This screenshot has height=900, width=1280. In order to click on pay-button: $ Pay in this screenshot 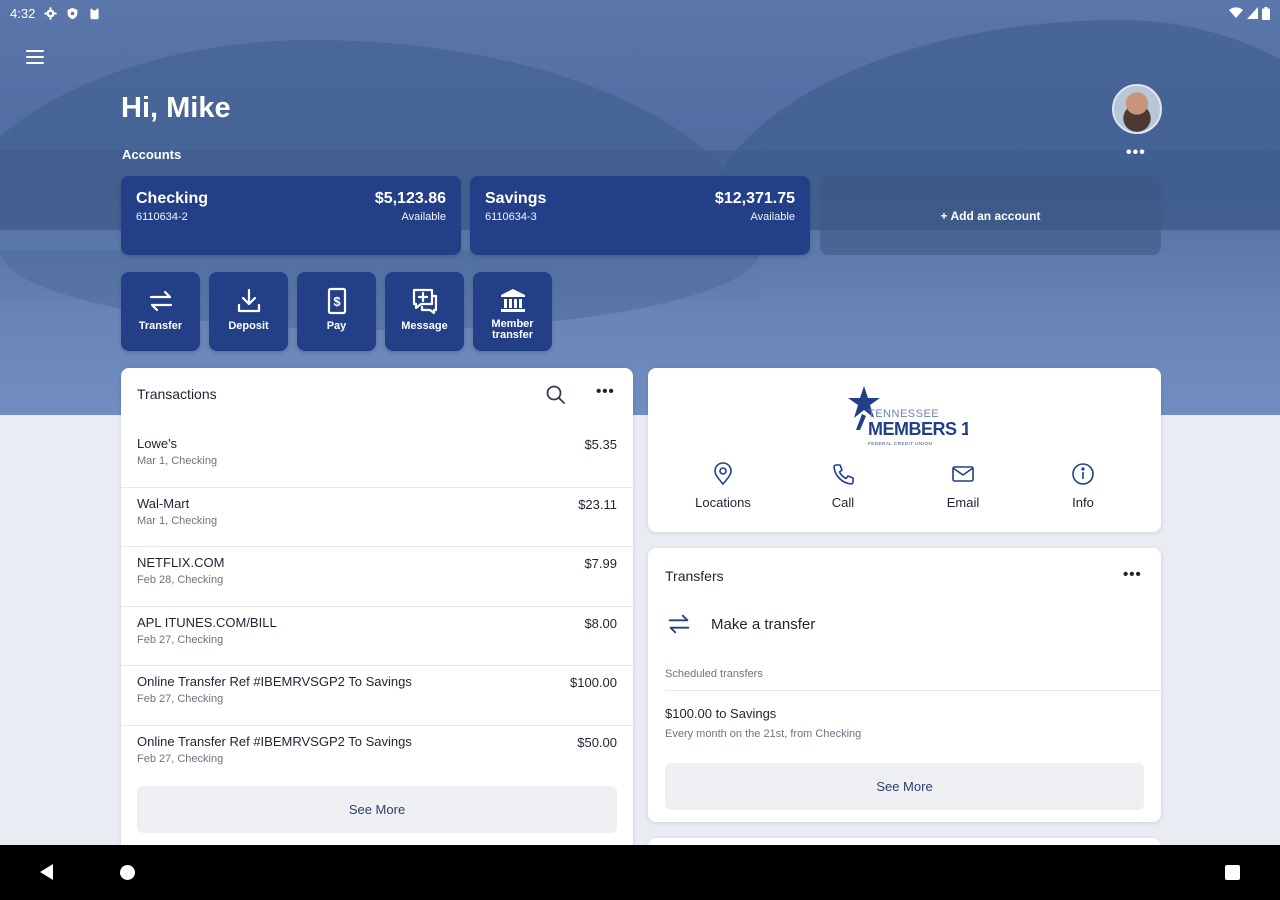, I will do `click(336, 311)`.